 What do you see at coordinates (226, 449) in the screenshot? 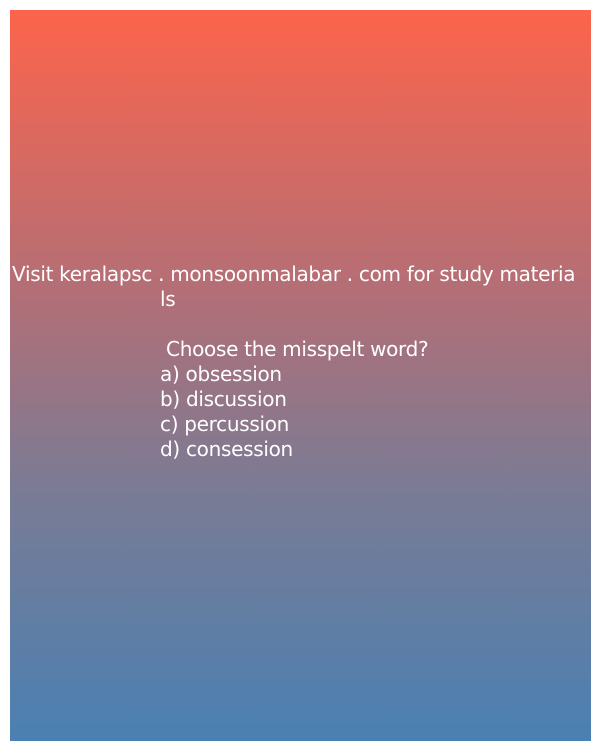
I see `option-d: d) consession` at bounding box center [226, 449].